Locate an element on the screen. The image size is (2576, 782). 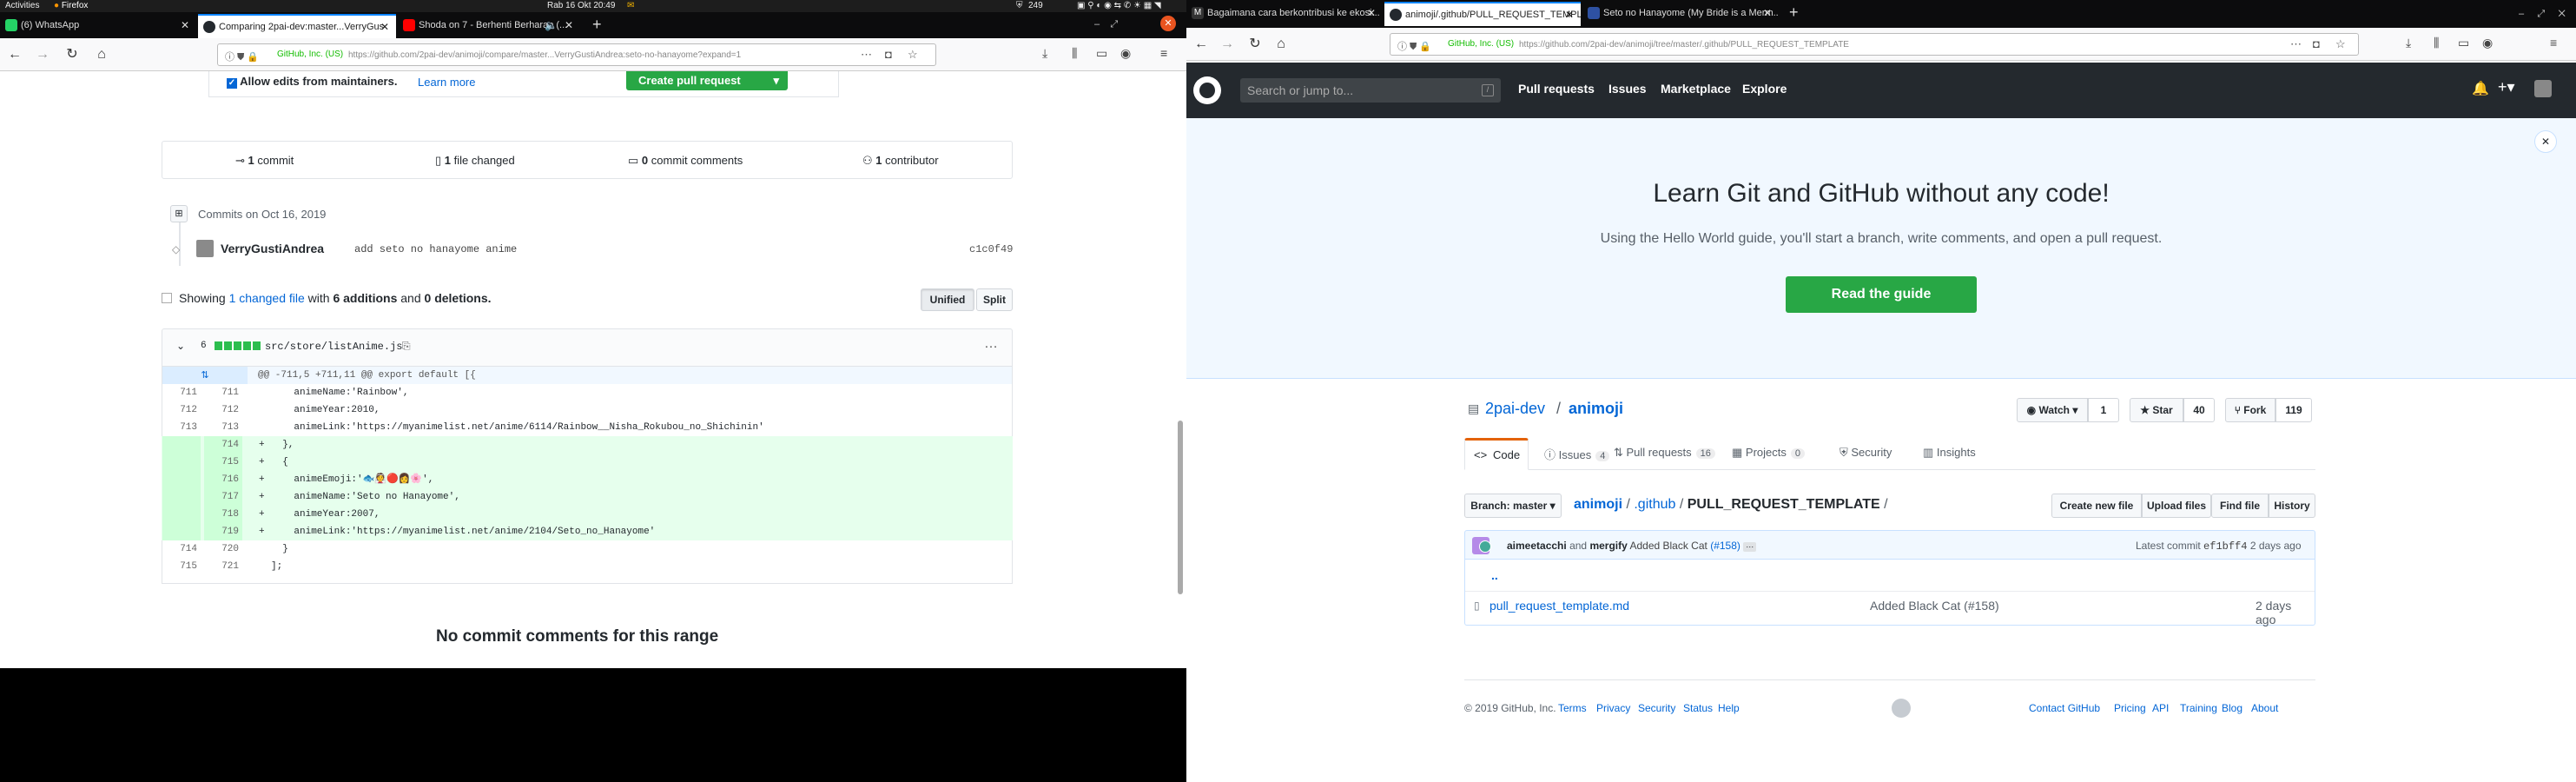
app-menu: ● Firefox is located at coordinates (71, 6).